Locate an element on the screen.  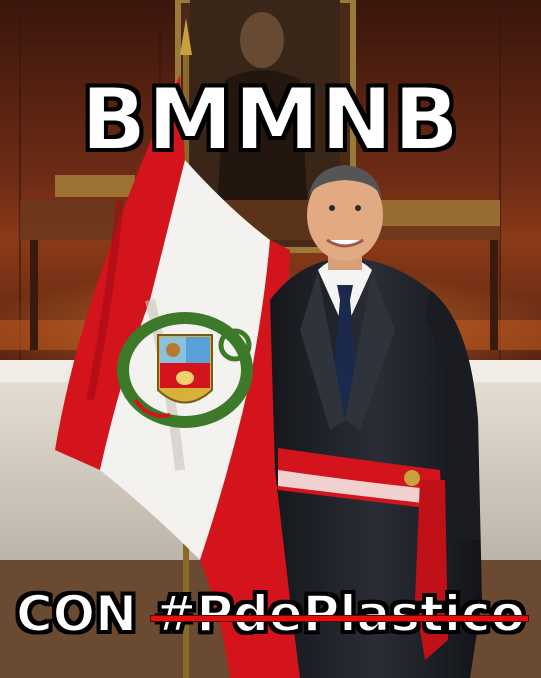
struck-hashtag: #PdePlastico is located at coordinates (340, 614).